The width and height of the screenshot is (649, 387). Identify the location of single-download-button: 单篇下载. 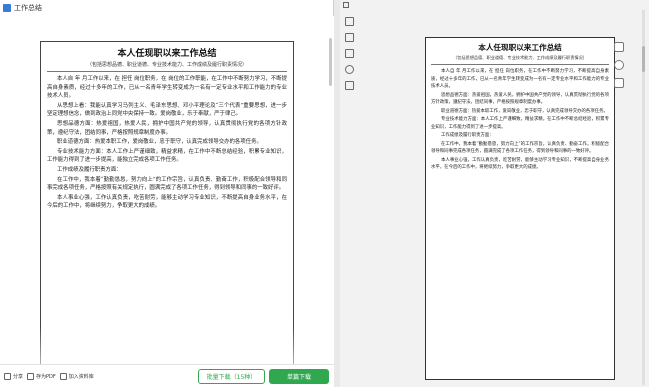
(299, 376).